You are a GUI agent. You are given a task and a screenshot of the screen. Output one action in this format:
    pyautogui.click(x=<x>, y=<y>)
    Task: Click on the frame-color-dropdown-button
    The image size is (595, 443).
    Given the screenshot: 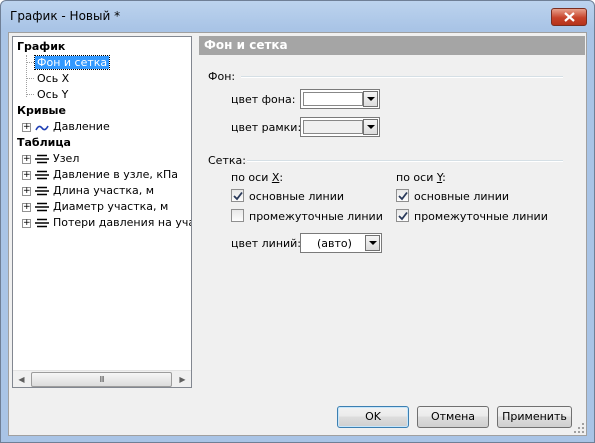 What is the action you would take?
    pyautogui.click(x=370, y=127)
    